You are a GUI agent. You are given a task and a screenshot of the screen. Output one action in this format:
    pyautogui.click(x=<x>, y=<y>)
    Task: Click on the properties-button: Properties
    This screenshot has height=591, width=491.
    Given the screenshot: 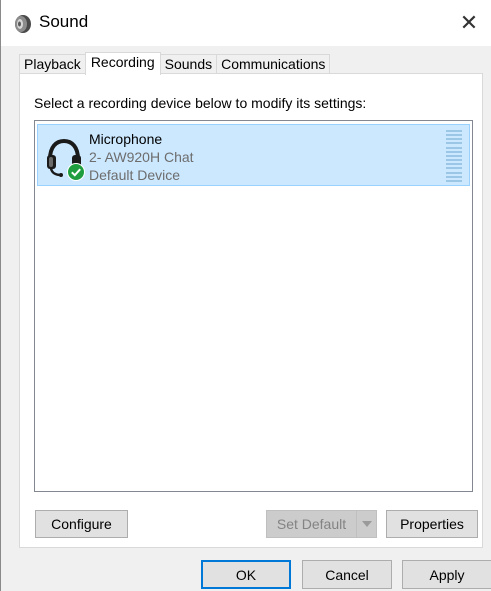 What is the action you would take?
    pyautogui.click(x=432, y=524)
    